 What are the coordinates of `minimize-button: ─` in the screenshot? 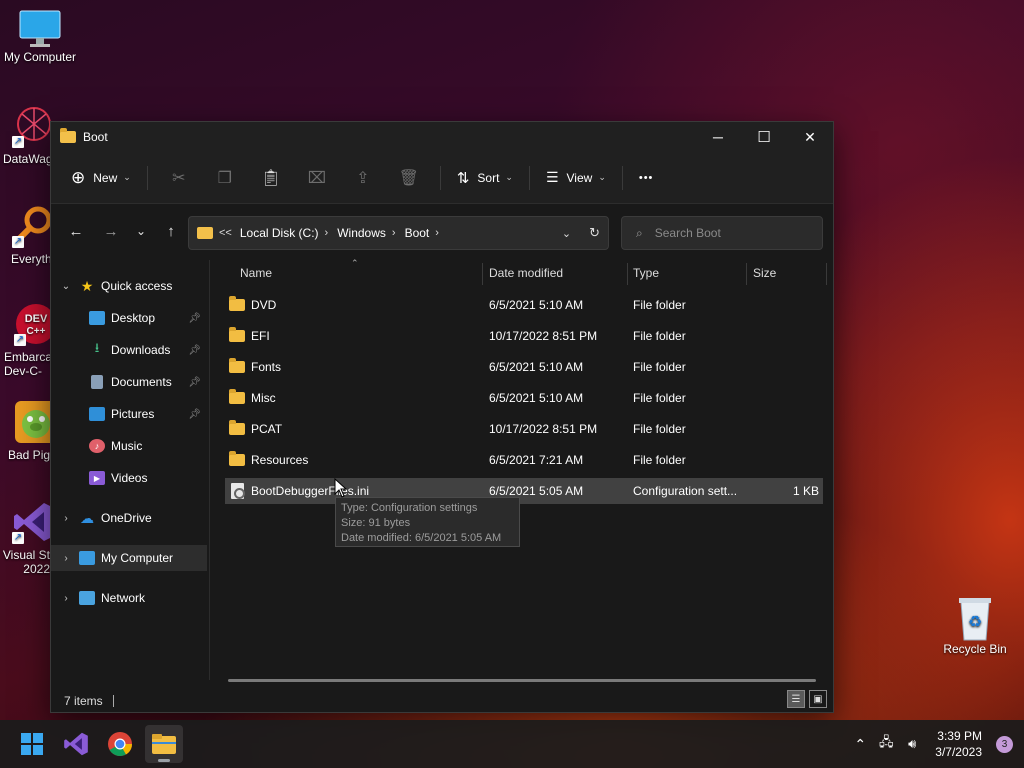 It's located at (718, 137).